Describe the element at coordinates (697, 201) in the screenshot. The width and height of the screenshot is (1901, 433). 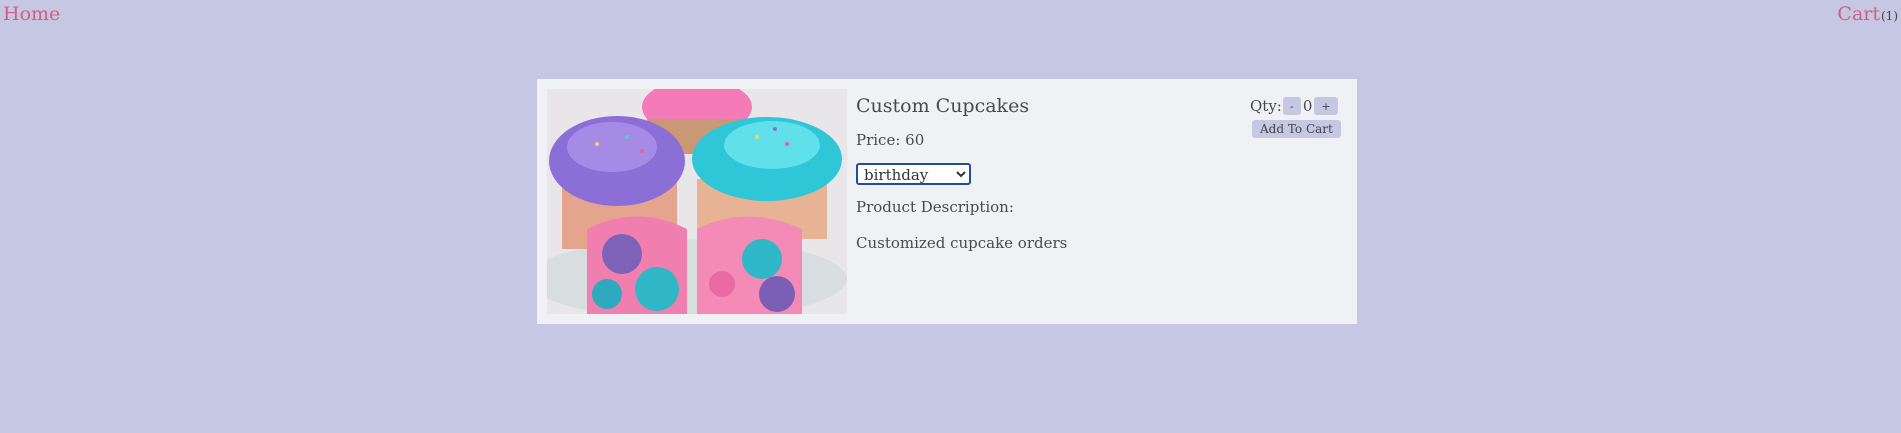
I see `product-image` at that location.